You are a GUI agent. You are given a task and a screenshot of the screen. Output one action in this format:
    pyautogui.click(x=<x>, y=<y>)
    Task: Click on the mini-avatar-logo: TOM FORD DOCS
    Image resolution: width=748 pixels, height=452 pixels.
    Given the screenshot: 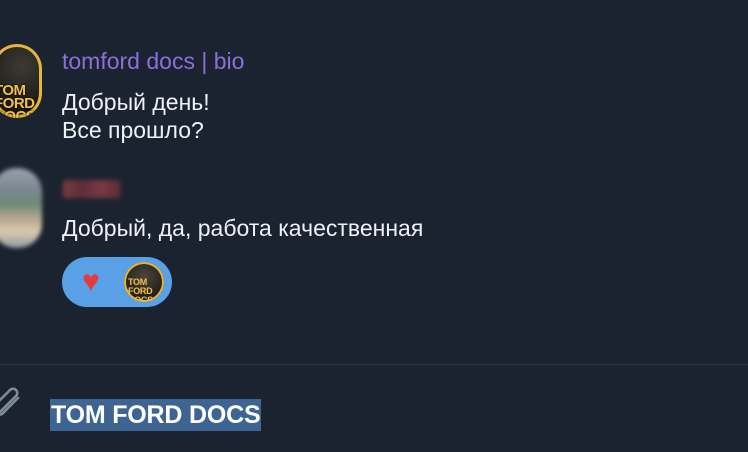 What is the action you would take?
    pyautogui.click(x=140, y=290)
    